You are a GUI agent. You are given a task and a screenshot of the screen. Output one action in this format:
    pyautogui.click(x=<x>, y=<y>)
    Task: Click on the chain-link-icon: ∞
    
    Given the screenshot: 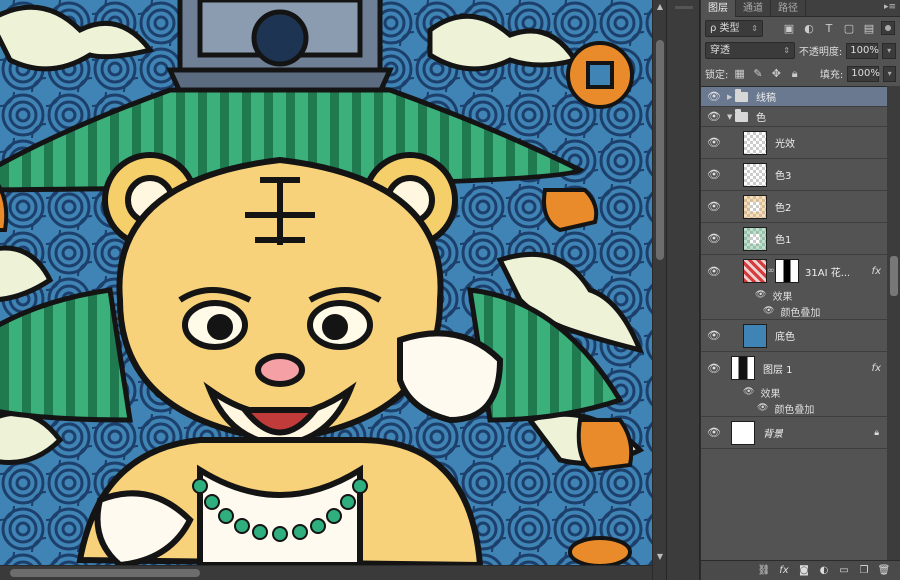 What is the action you would take?
    pyautogui.click(x=771, y=271)
    